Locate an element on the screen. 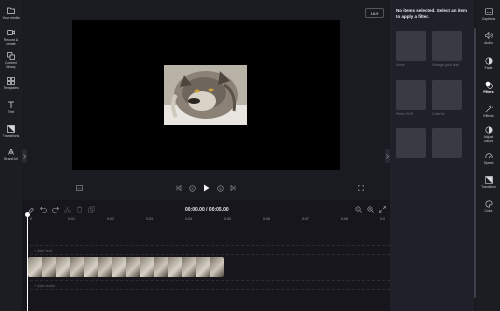 Image resolution: width=500 pixels, height=311 pixels. sidebar-item-content-library: Content library is located at coordinates (11, 60).